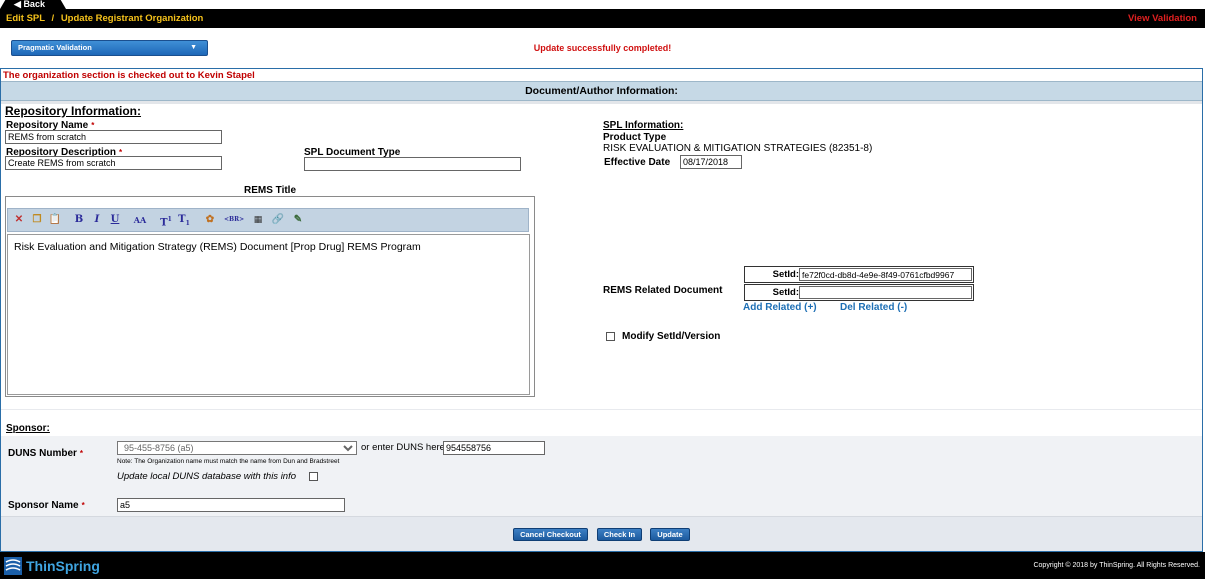 The image size is (1205, 579). I want to click on paste-icon: 📋, so click(55, 220).